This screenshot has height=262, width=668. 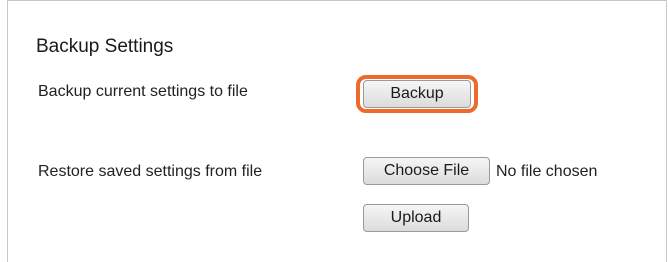 I want to click on backup-button: Backup, so click(x=417, y=94).